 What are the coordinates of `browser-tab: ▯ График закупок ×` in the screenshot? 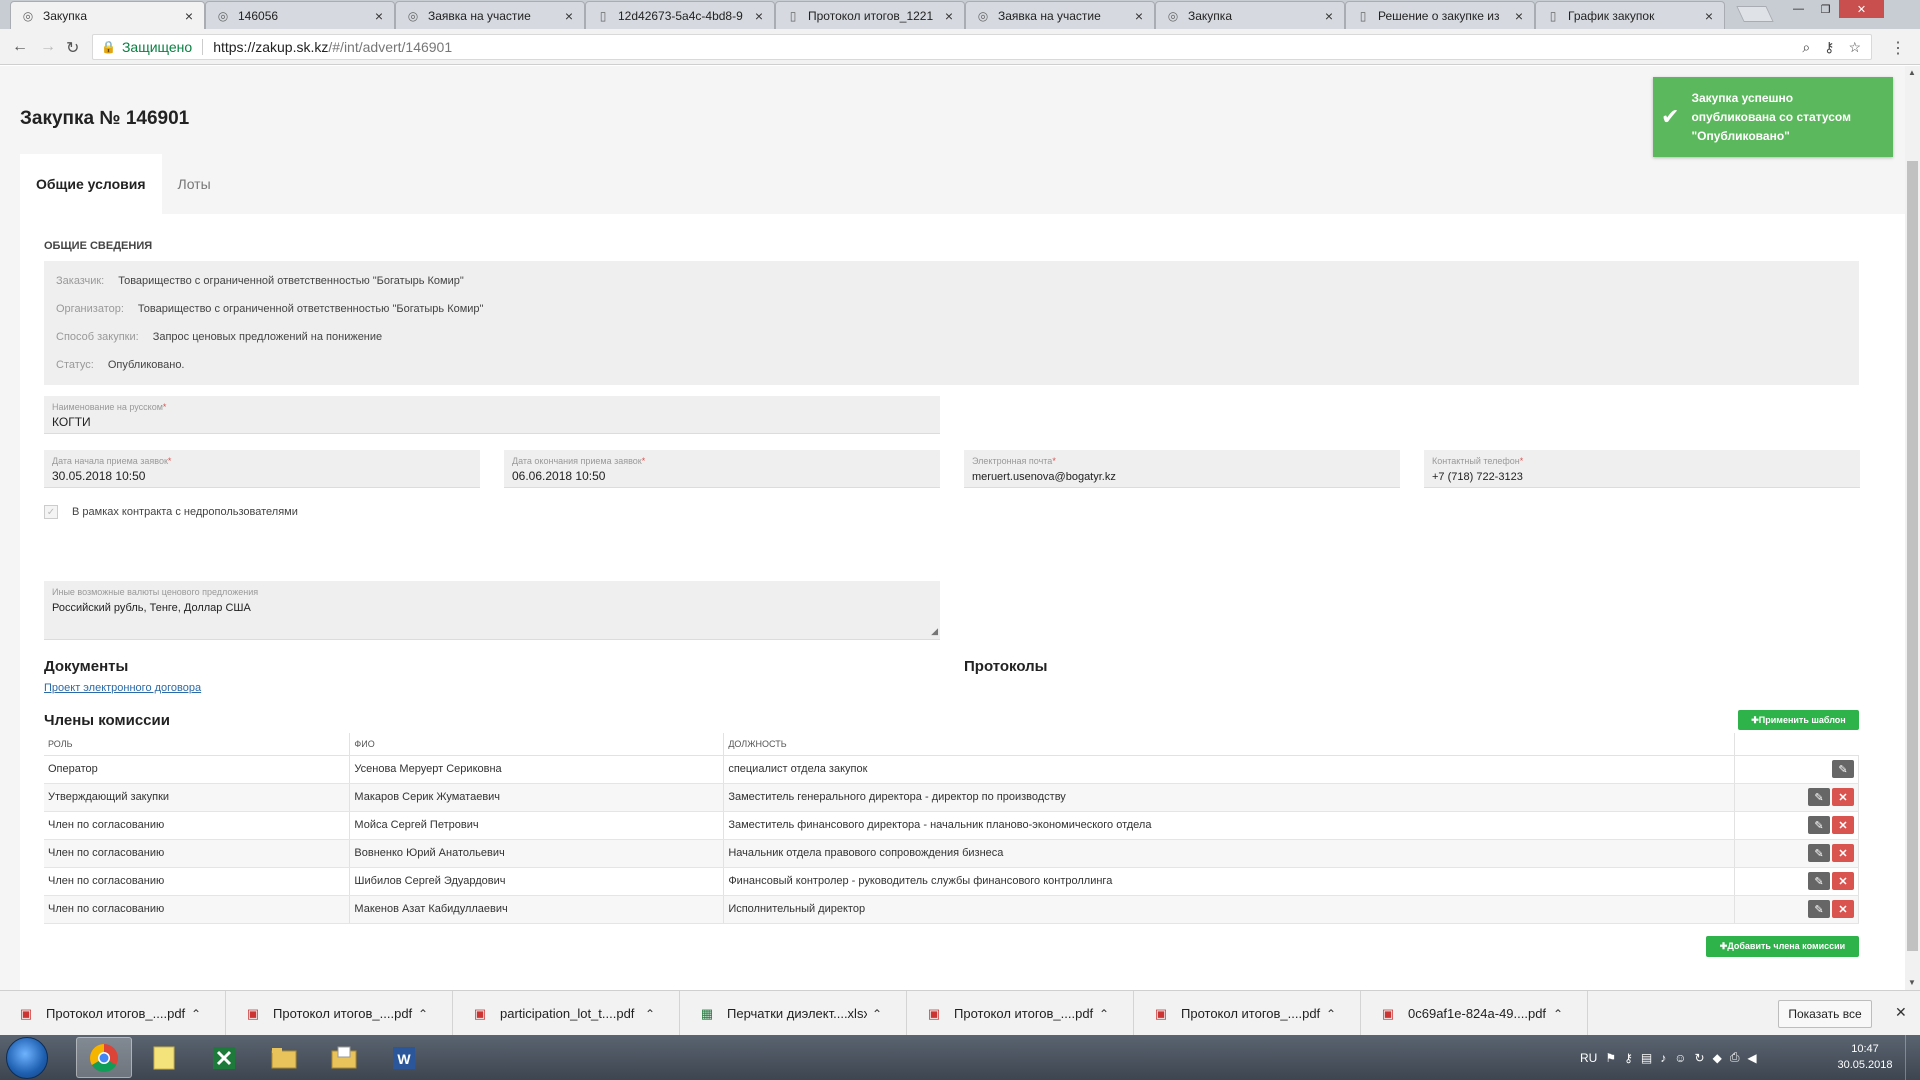 It's located at (1630, 15).